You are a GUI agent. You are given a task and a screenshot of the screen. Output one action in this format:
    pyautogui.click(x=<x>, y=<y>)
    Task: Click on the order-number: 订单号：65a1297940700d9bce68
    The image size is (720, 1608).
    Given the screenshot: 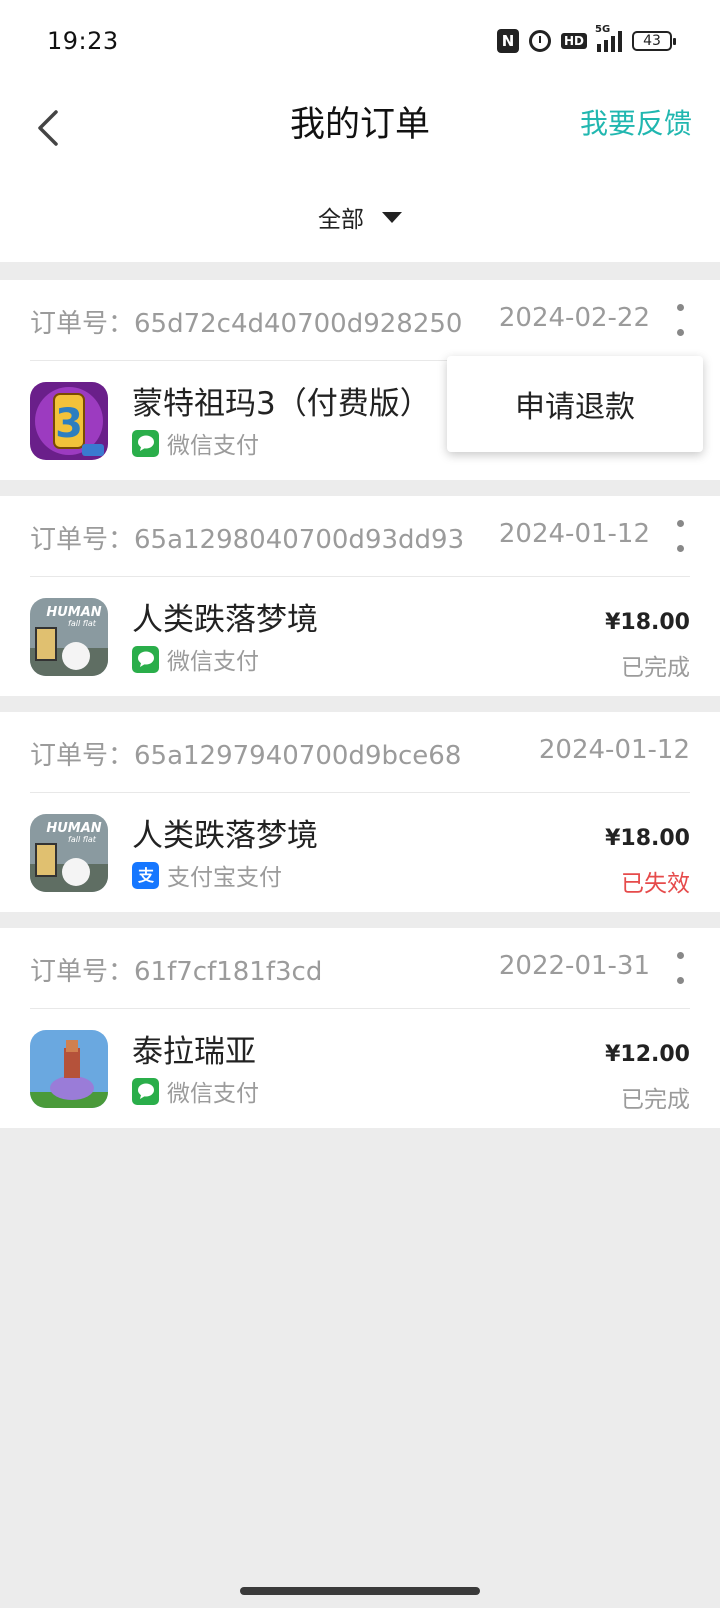 What is the action you would take?
    pyautogui.click(x=246, y=756)
    